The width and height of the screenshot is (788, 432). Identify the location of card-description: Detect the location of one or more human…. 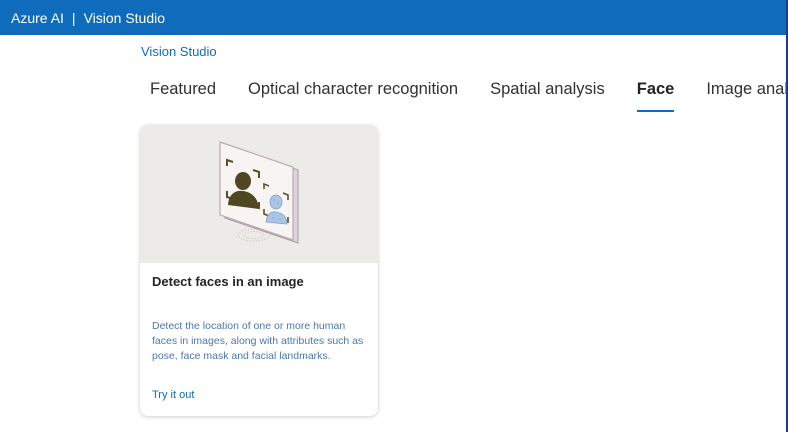
(258, 341).